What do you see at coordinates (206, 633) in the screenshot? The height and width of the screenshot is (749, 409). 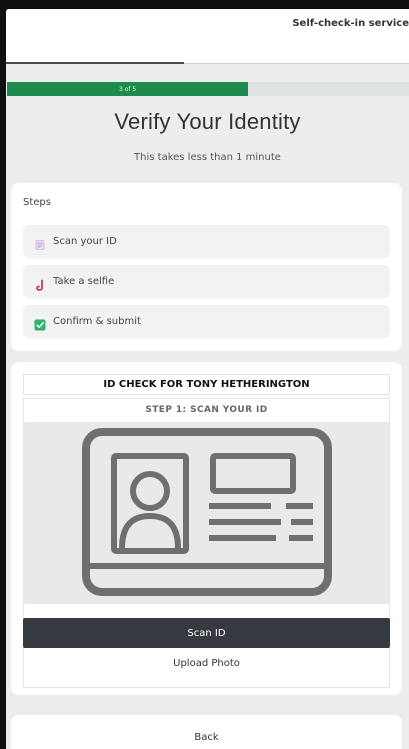 I see `scan-id-button: Scan ID` at bounding box center [206, 633].